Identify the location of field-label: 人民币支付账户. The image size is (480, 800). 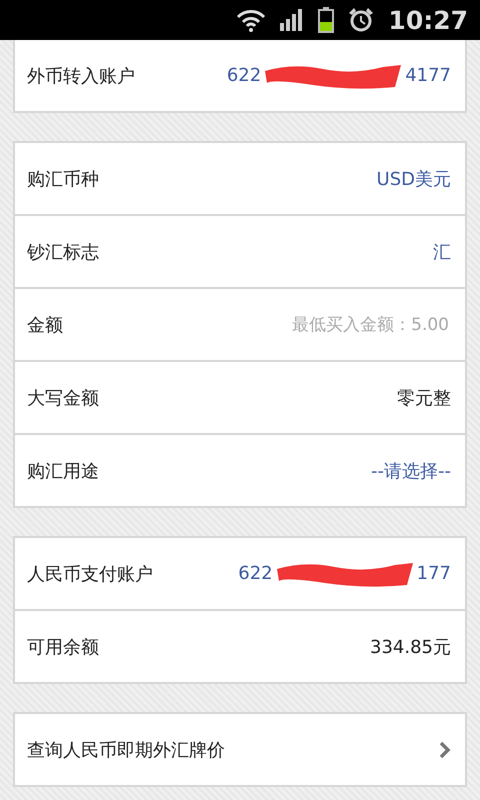
(90, 574).